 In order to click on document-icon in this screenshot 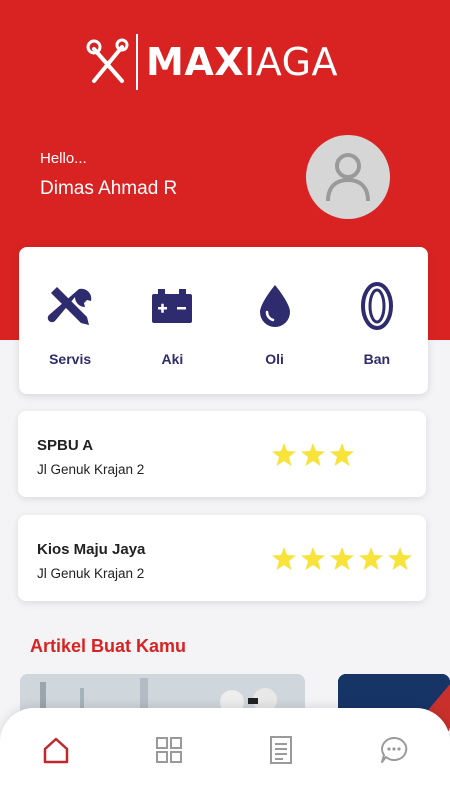, I will do `click(281, 750)`.